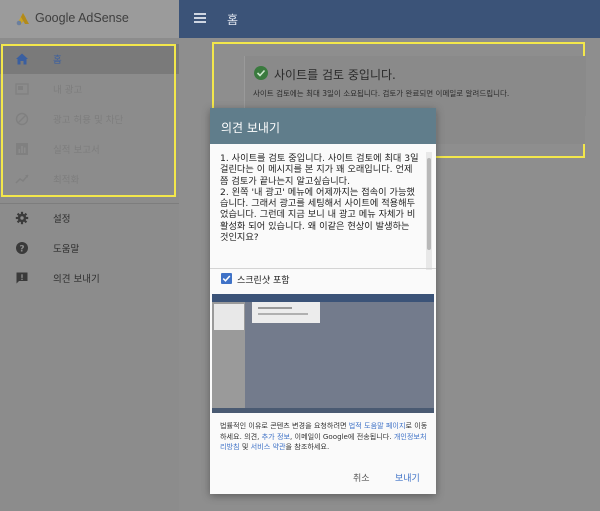 The image size is (600, 511). Describe the element at coordinates (323, 298) in the screenshot. I see `preview-topbar` at that location.